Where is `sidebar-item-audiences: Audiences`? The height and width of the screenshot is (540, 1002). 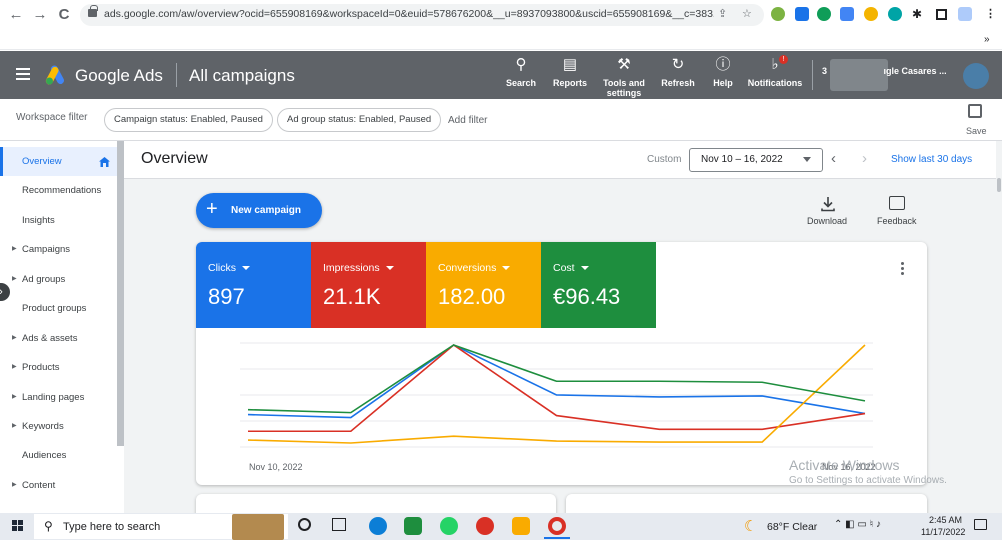 sidebar-item-audiences: Audiences is located at coordinates (58, 455).